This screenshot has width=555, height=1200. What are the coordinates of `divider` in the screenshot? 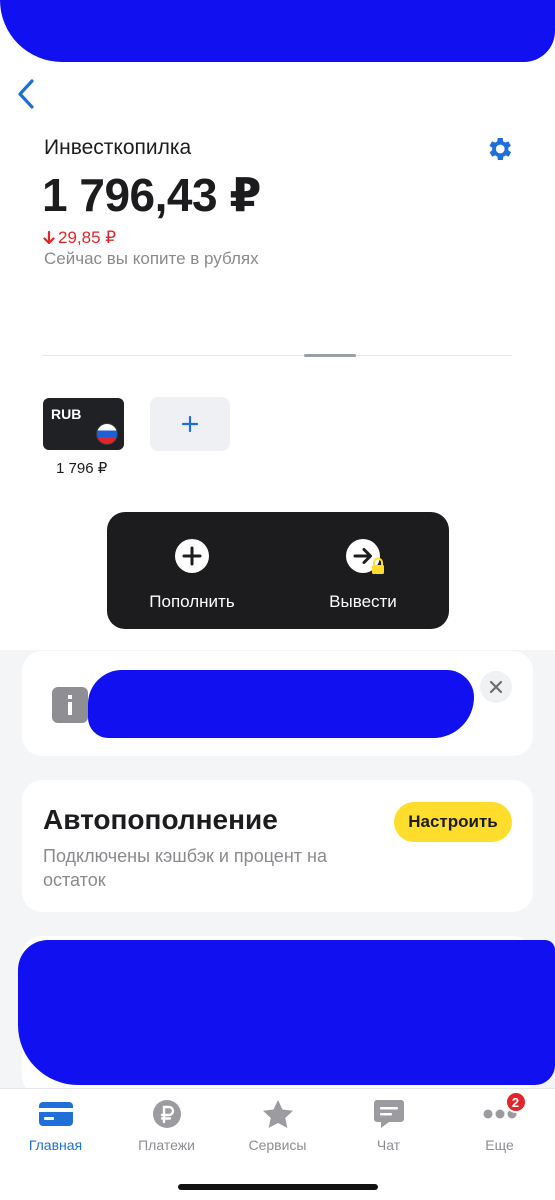 It's located at (277, 355).